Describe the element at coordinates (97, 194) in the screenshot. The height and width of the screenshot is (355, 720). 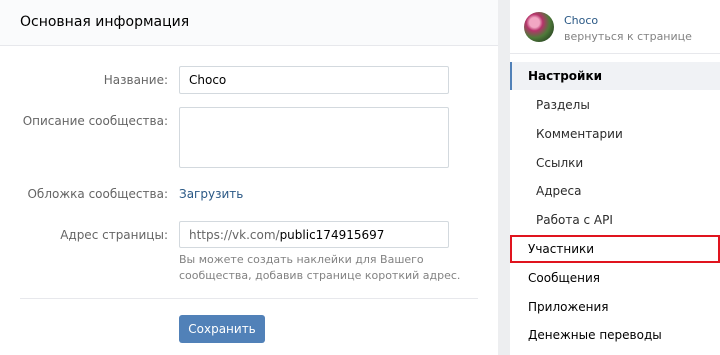
I see `cover-label: Обложка сообщества:` at that location.